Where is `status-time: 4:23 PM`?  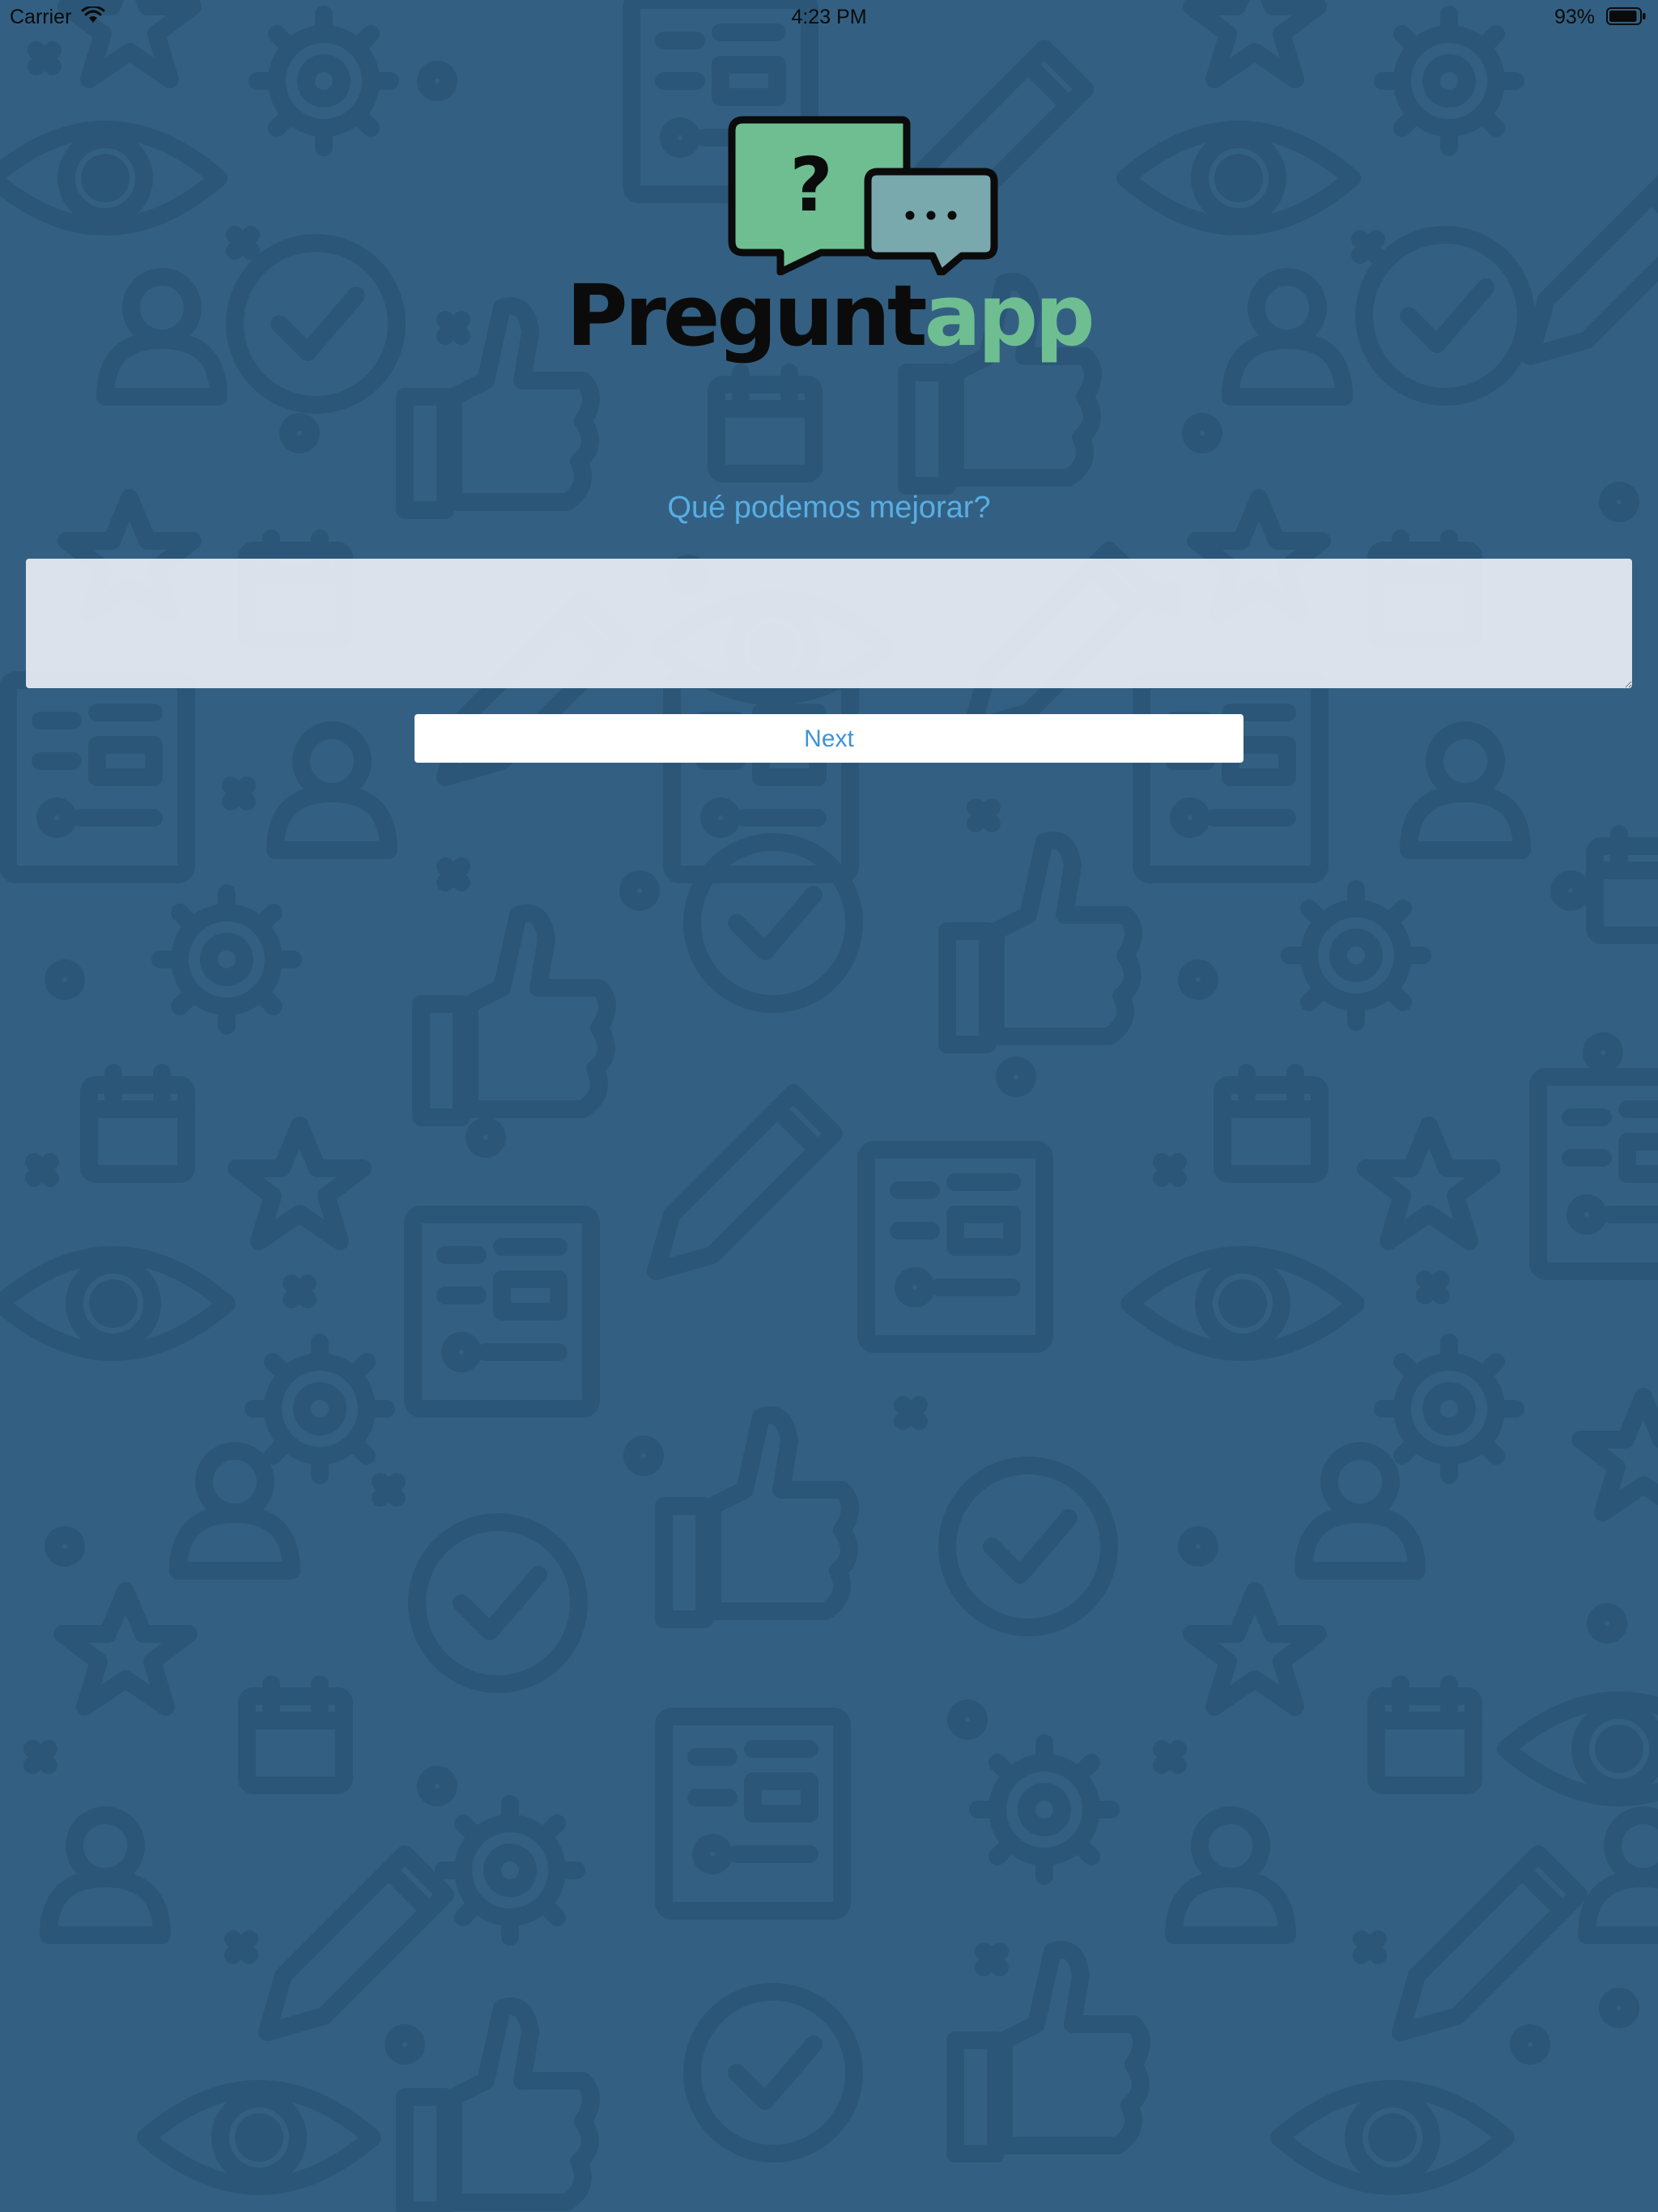 status-time: 4:23 PM is located at coordinates (829, 17).